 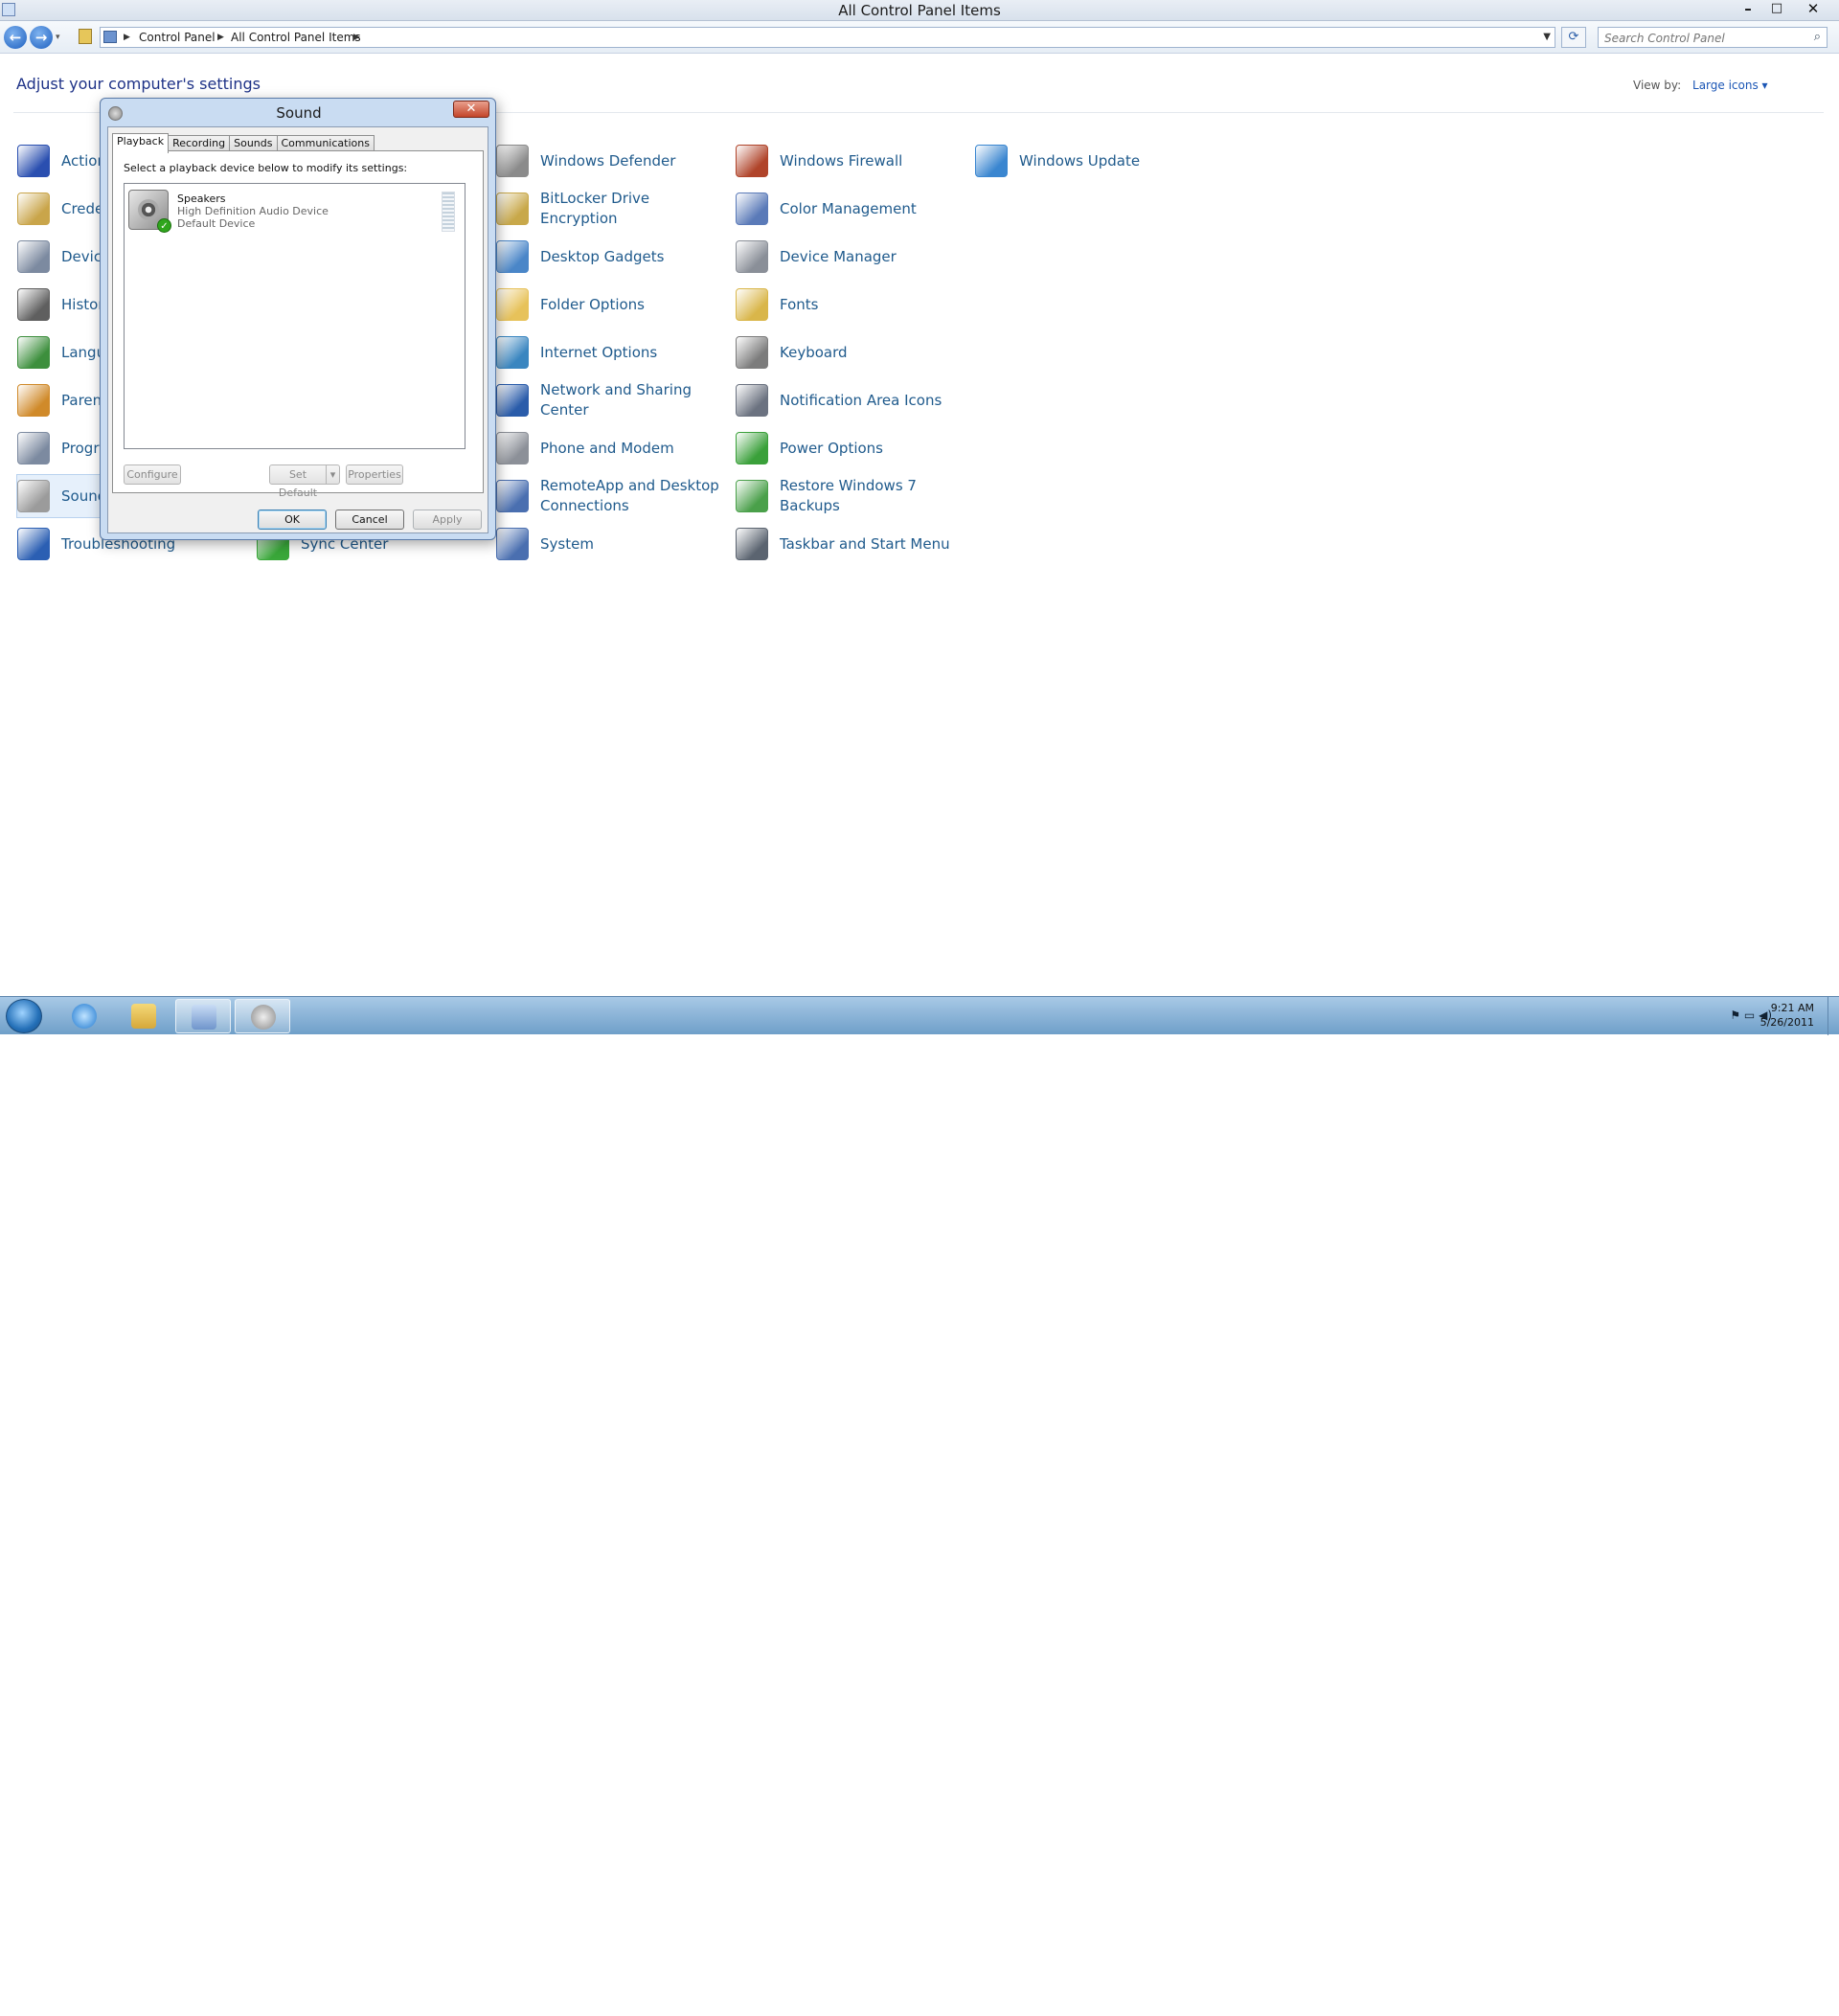 I want to click on control-panel-item: BitLocker Drive Encryption, so click(x=611, y=209).